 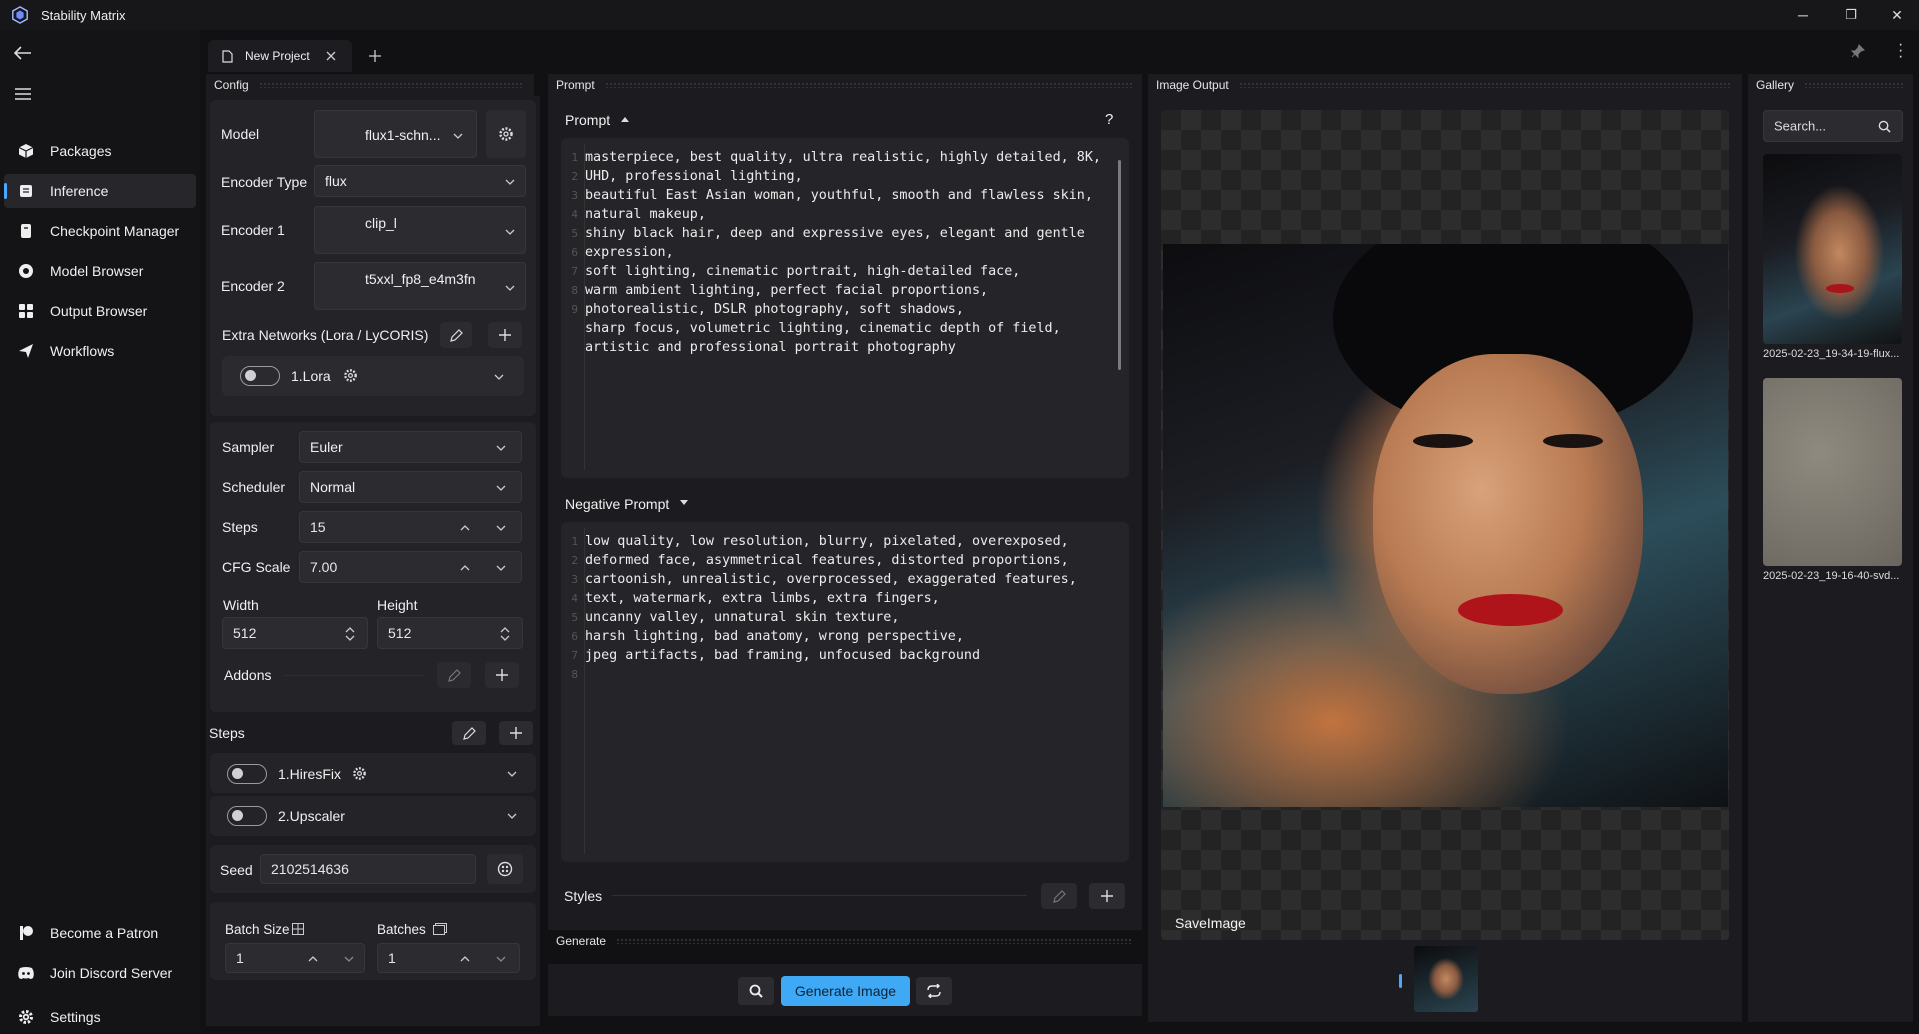 I want to click on sidebar-item-label: Inference, so click(x=79, y=191).